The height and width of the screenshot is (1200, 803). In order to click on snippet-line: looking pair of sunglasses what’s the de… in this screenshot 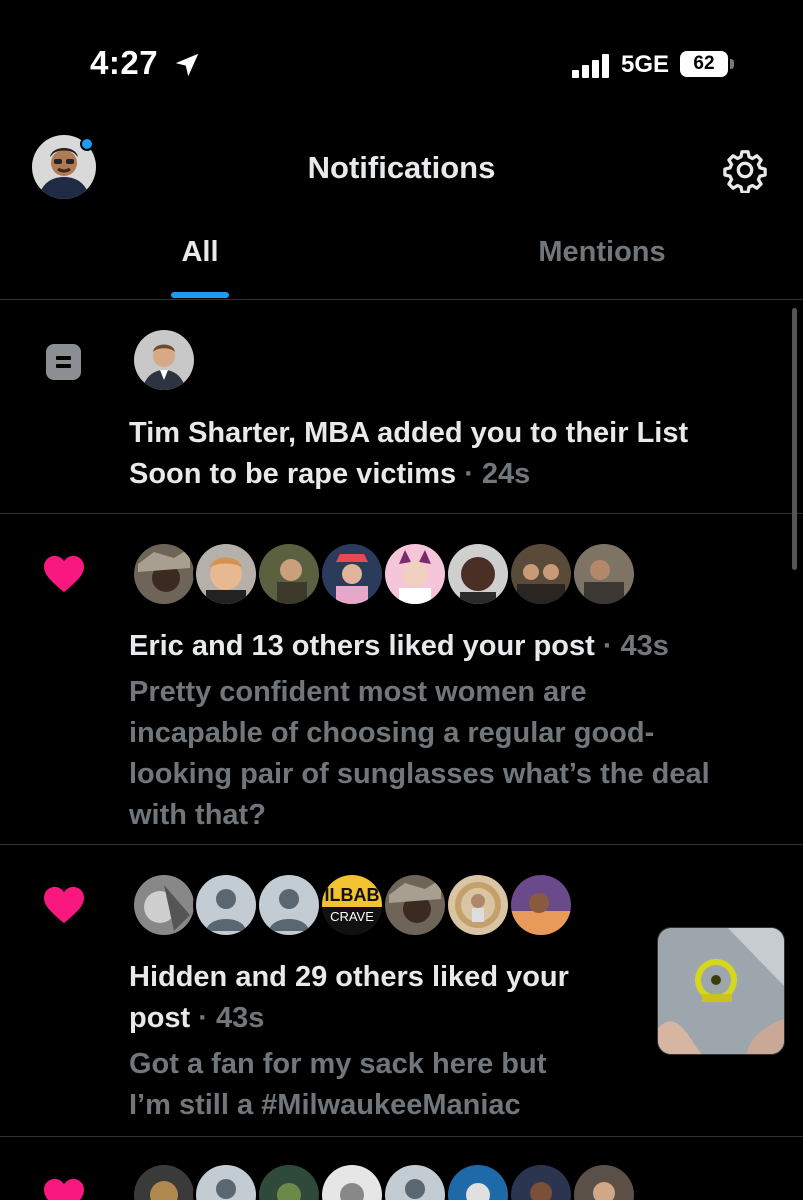, I will do `click(419, 774)`.